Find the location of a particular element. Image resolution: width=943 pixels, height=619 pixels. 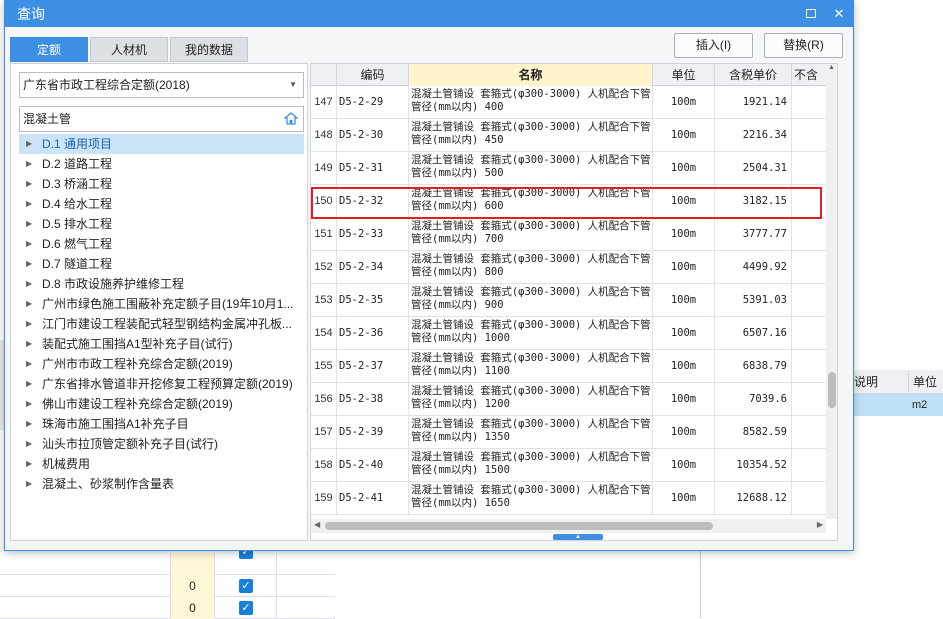

tree-item: ▶ 广东省排水管道非开挖修复工程预算定额(2019) is located at coordinates (161, 384).